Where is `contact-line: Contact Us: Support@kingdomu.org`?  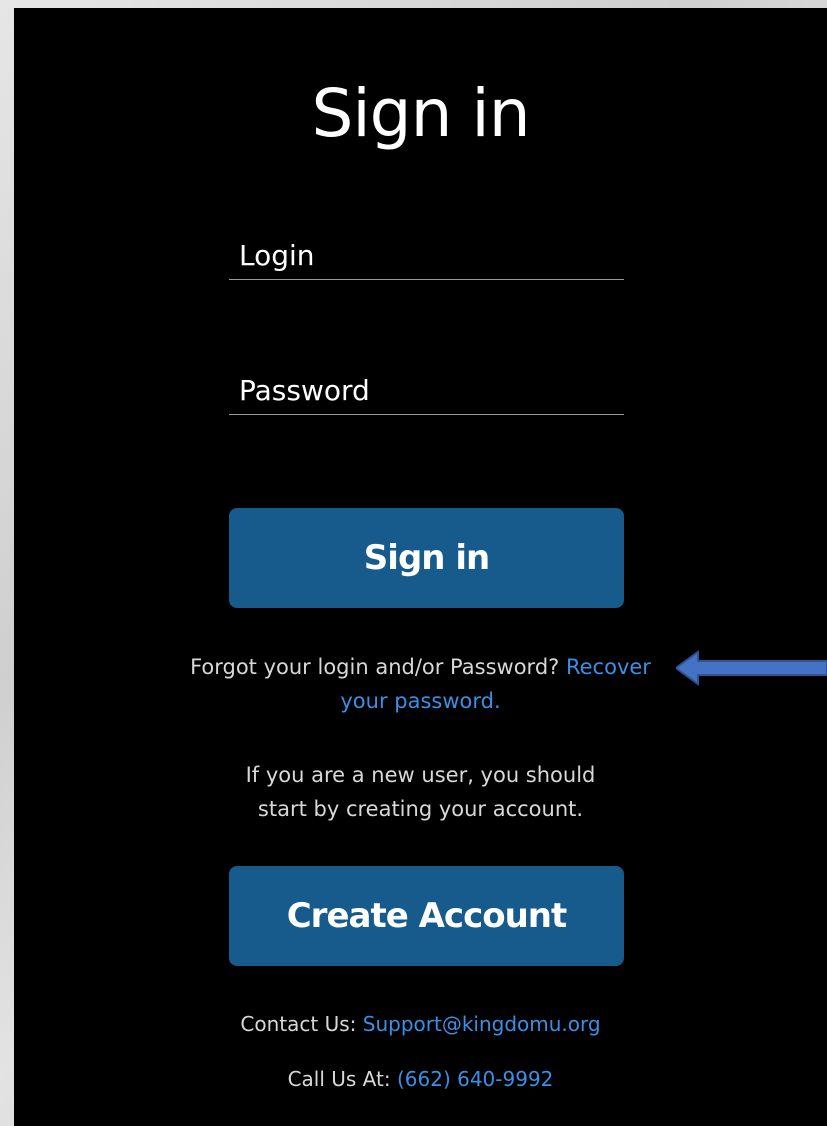 contact-line: Contact Us: Support@kingdomu.org is located at coordinates (420, 1024).